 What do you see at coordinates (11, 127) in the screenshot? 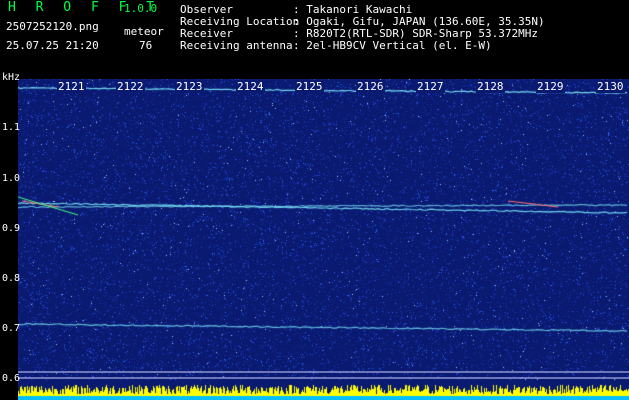
I see `y-tick-label: 1.1` at bounding box center [11, 127].